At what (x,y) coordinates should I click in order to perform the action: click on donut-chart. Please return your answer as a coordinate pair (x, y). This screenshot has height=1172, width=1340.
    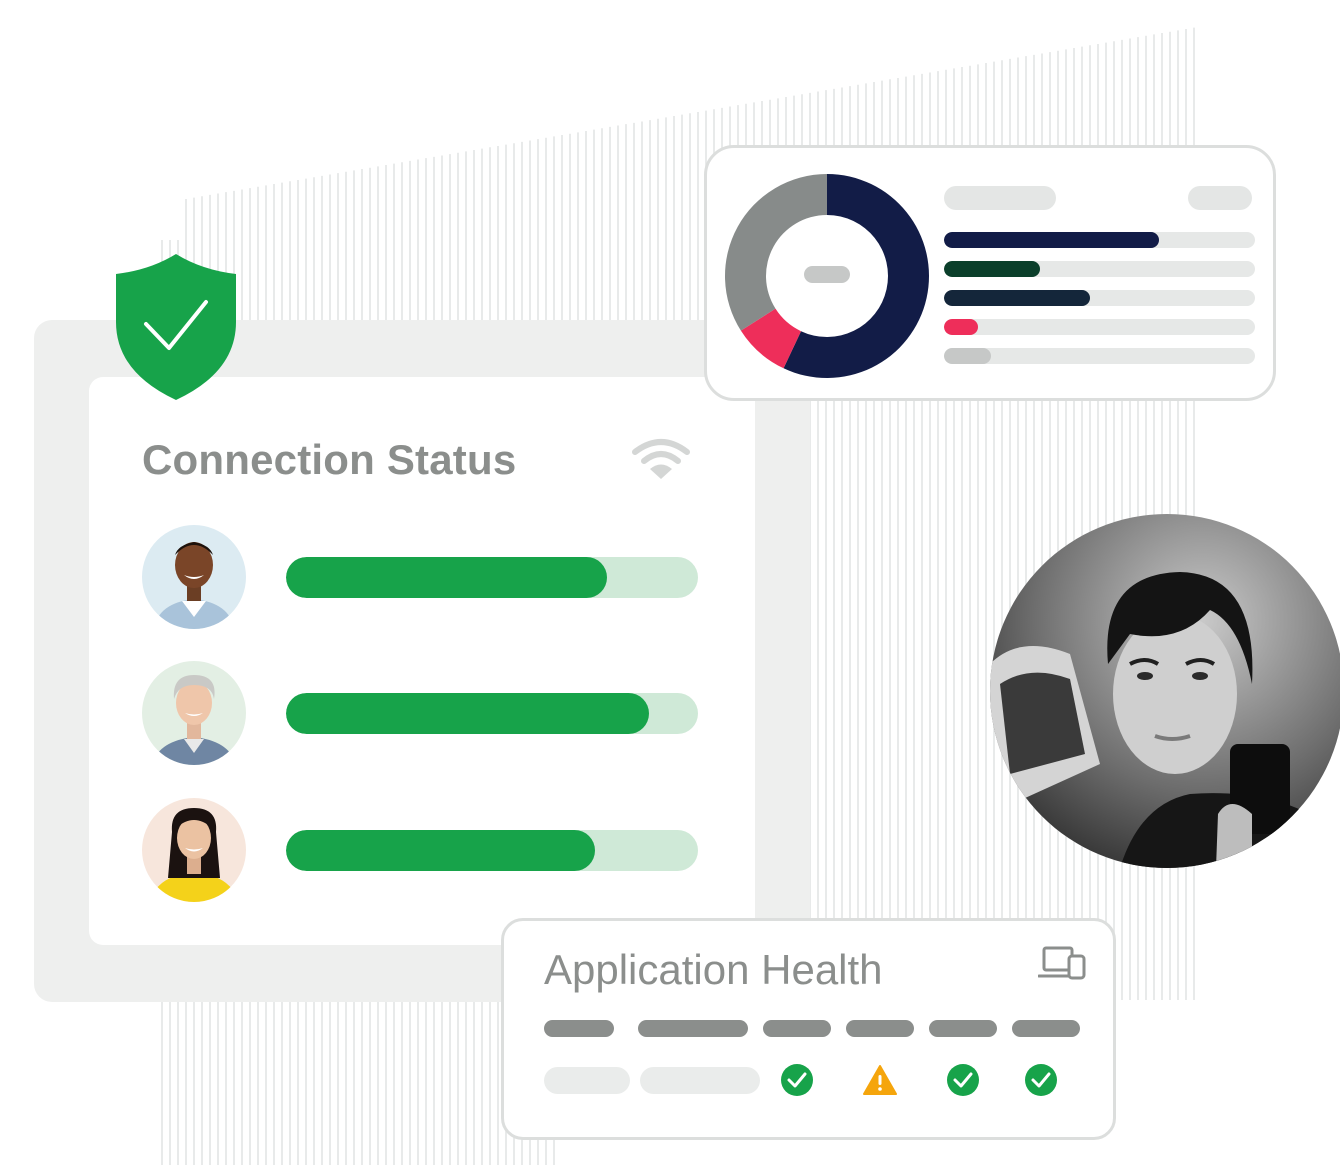
    Looking at the image, I should click on (827, 276).